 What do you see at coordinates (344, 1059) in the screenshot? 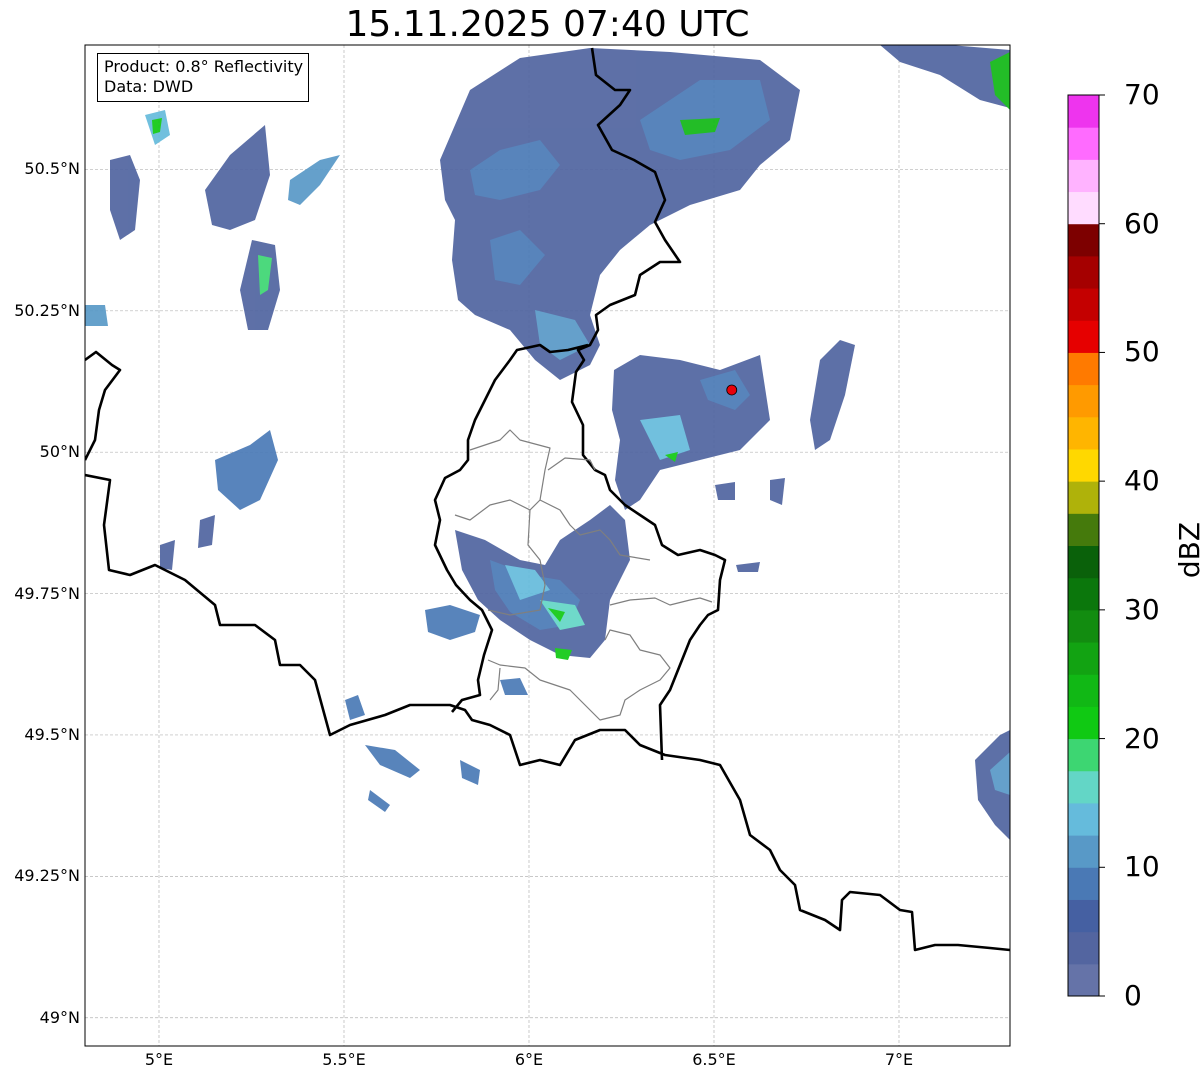
I see `lon-tick-label: 5.5°E` at bounding box center [344, 1059].